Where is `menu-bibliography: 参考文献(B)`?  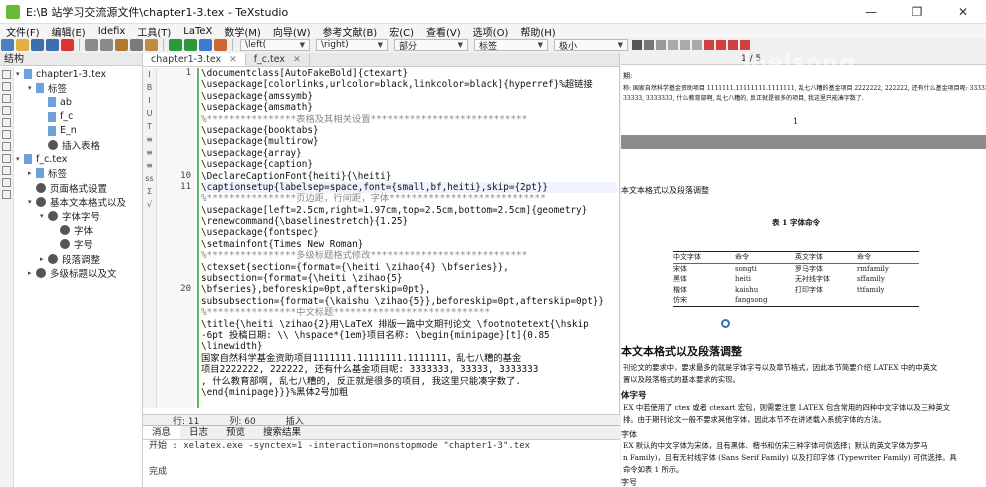 menu-bibliography: 参考文献(B) is located at coordinates (350, 31).